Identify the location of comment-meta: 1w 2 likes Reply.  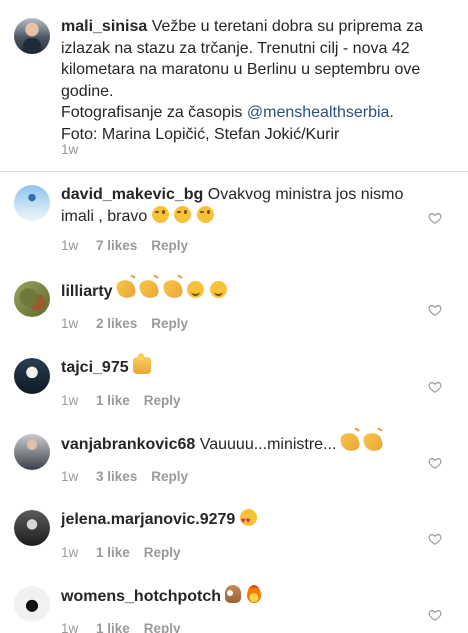
(124, 323).